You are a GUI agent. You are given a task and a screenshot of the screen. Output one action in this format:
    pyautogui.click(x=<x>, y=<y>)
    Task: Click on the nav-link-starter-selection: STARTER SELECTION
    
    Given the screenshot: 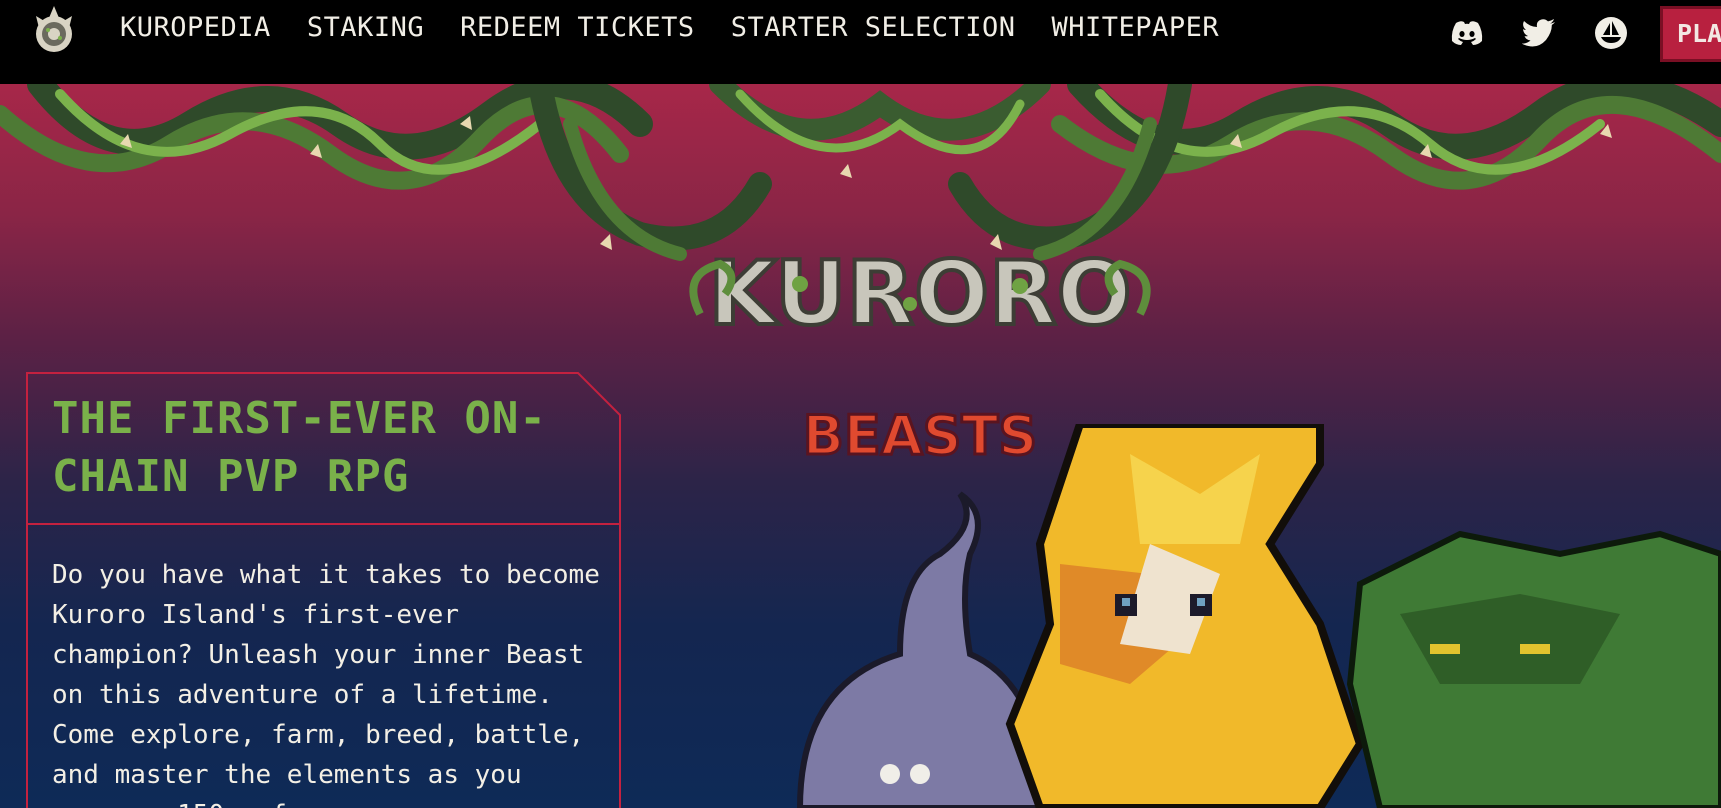 What is the action you would take?
    pyautogui.click(x=873, y=27)
    